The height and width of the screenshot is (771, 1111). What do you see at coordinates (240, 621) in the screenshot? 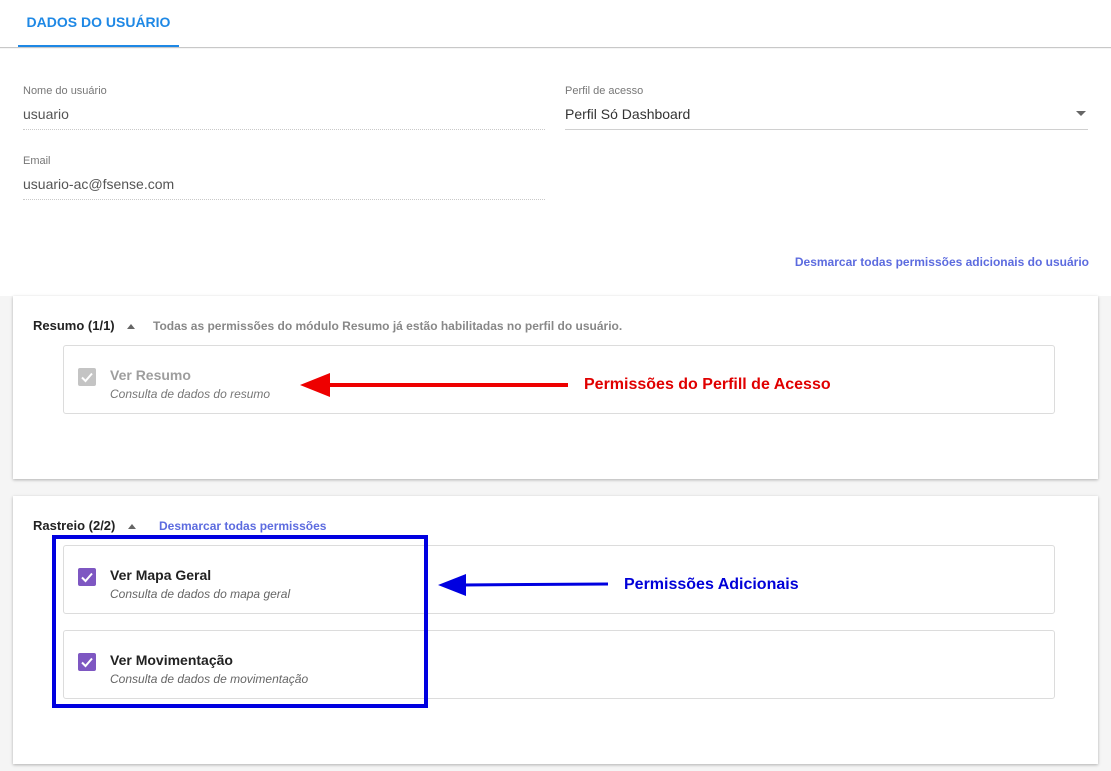
I see `additional-permissions-highlight` at bounding box center [240, 621].